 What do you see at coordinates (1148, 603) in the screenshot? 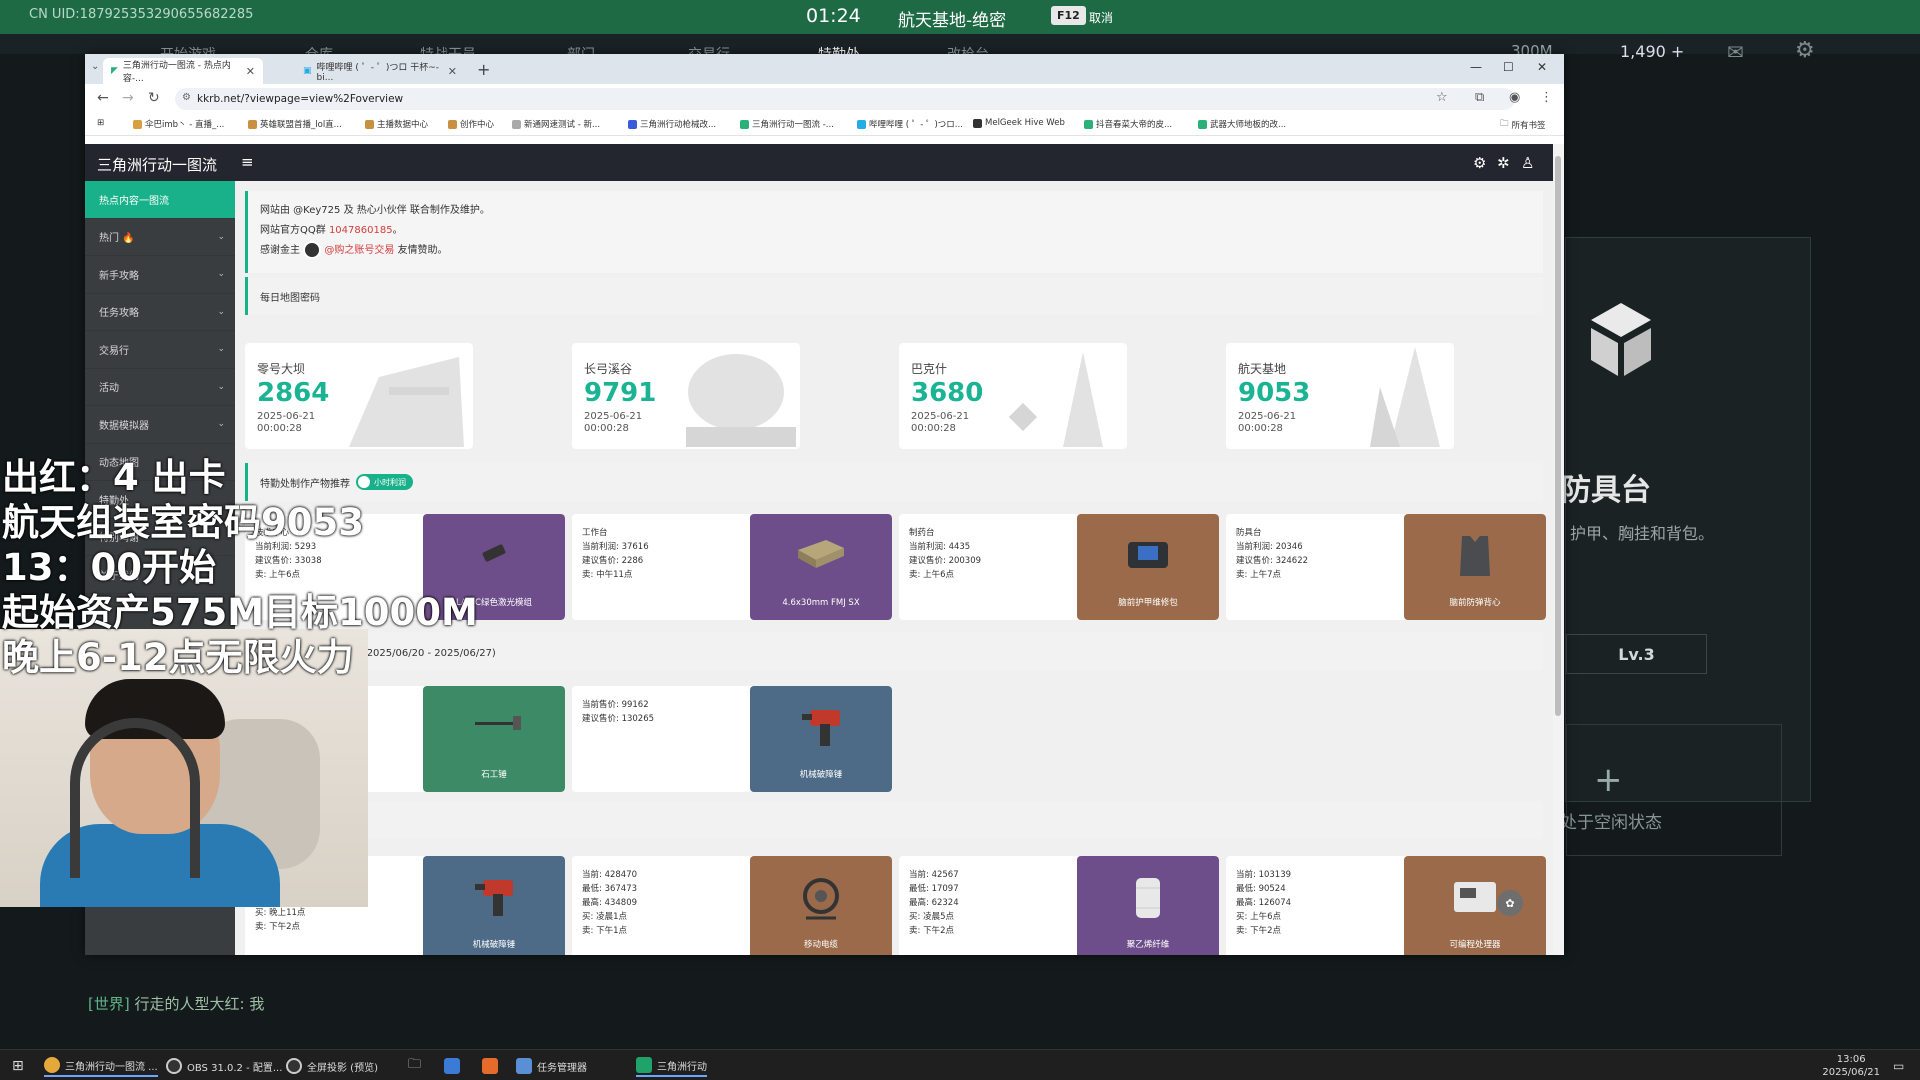
I see `item-name: 脑前护甲维修包` at bounding box center [1148, 603].